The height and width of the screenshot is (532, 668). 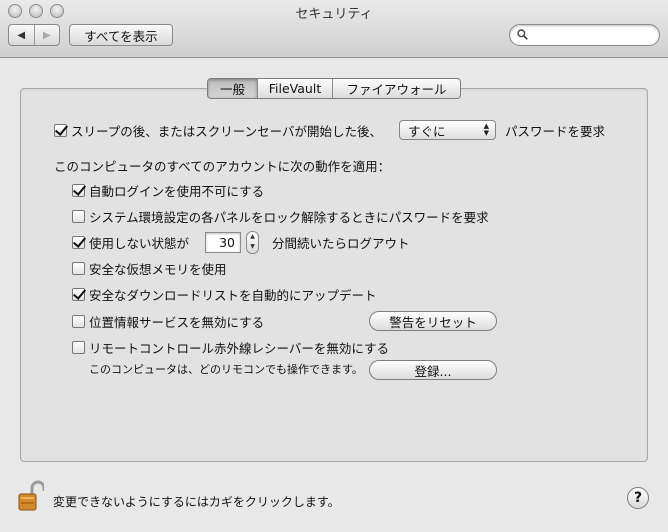 What do you see at coordinates (121, 35) in the screenshot?
I see `show-all-button: すべてを表示` at bounding box center [121, 35].